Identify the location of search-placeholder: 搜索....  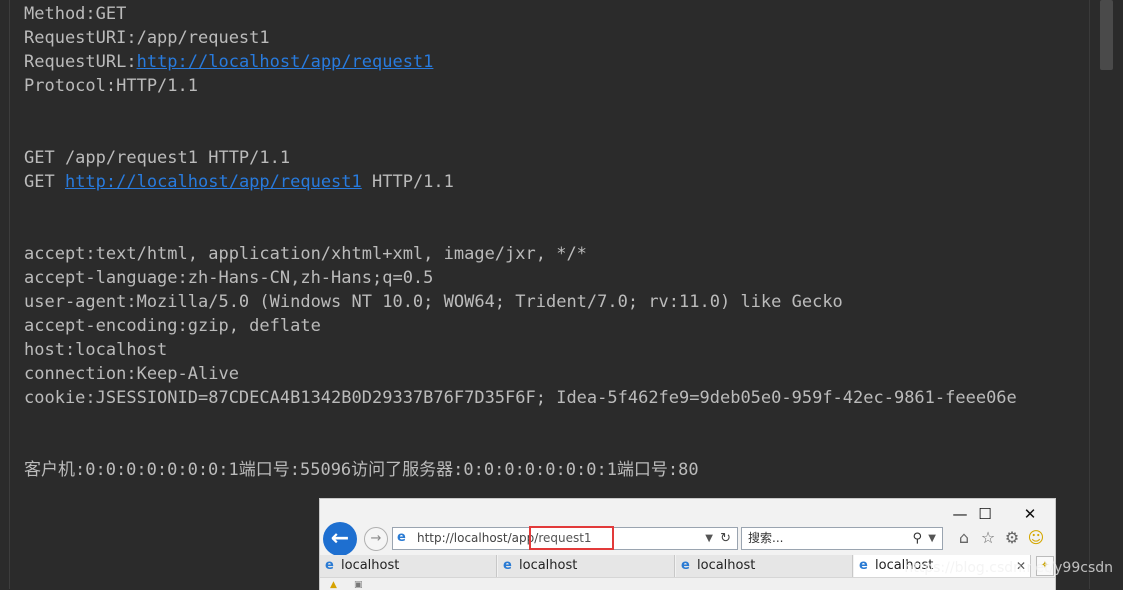
(766, 538).